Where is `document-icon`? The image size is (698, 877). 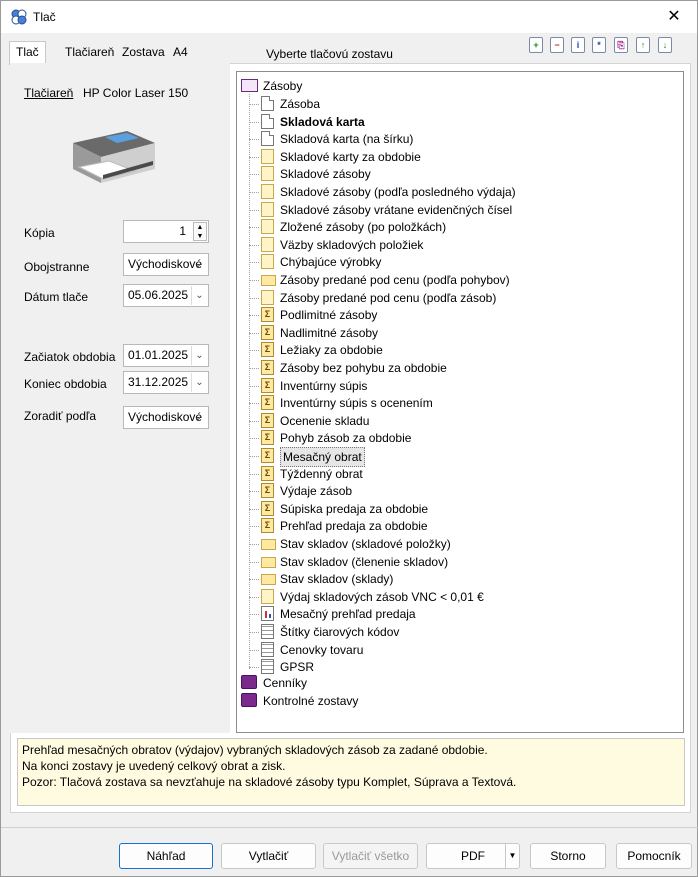 document-icon is located at coordinates (267, 103).